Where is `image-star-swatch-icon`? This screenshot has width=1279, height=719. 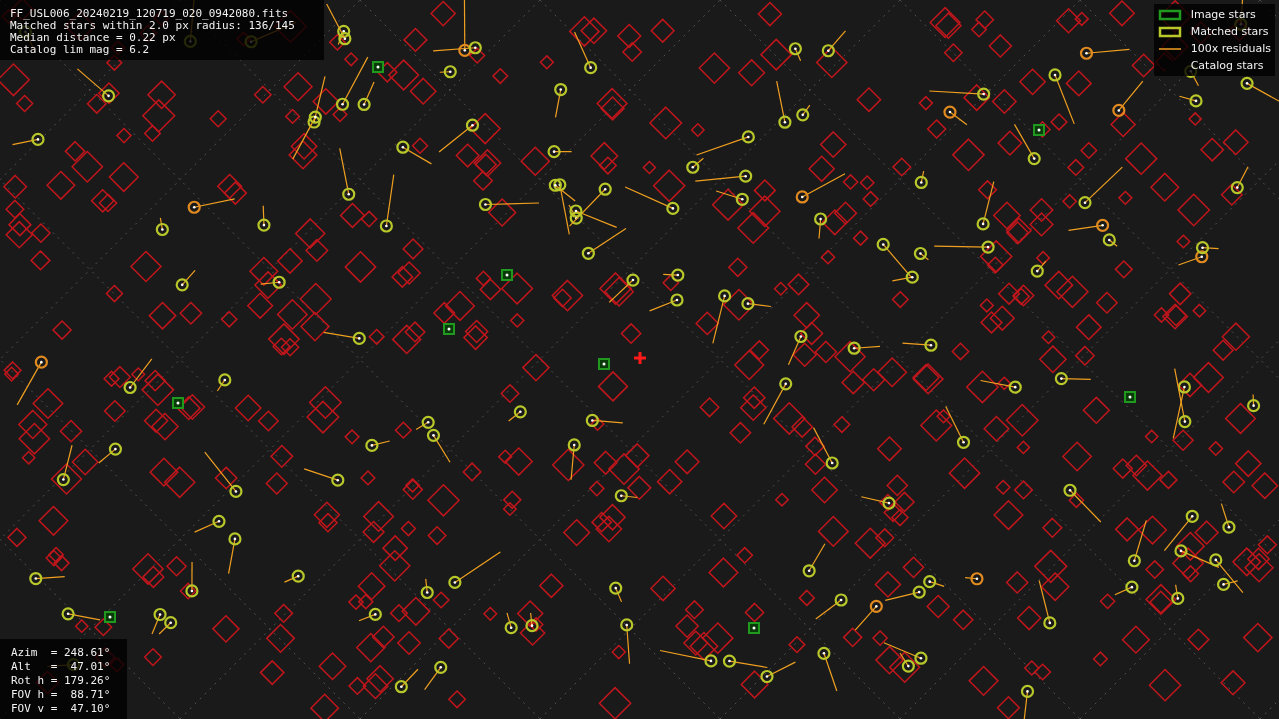
image-star-swatch-icon is located at coordinates (1169, 14).